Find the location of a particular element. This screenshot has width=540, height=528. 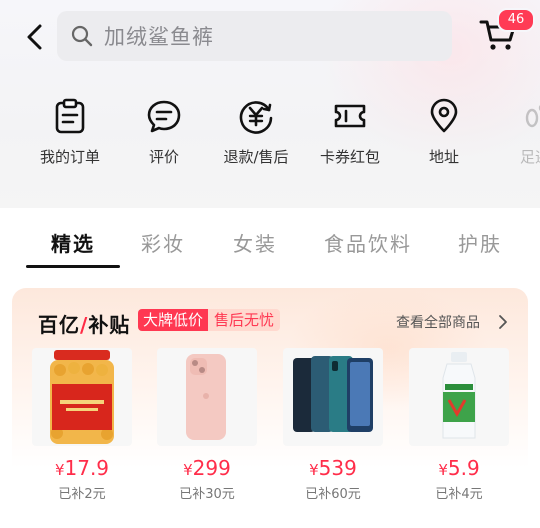

product-image-milk-drink-bottle is located at coordinates (459, 397).